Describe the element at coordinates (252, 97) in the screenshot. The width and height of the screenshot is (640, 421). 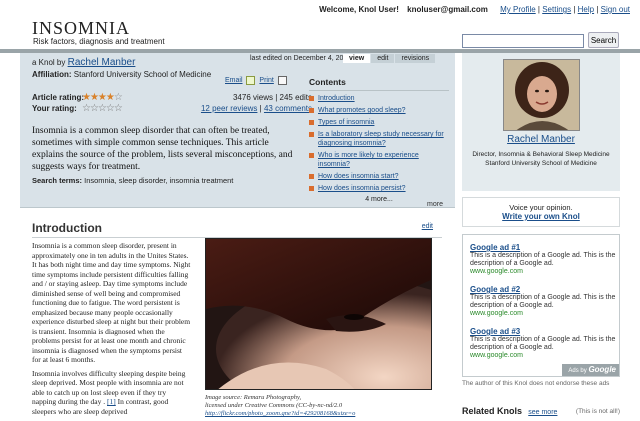
I see `views-count: 3476 views` at that location.